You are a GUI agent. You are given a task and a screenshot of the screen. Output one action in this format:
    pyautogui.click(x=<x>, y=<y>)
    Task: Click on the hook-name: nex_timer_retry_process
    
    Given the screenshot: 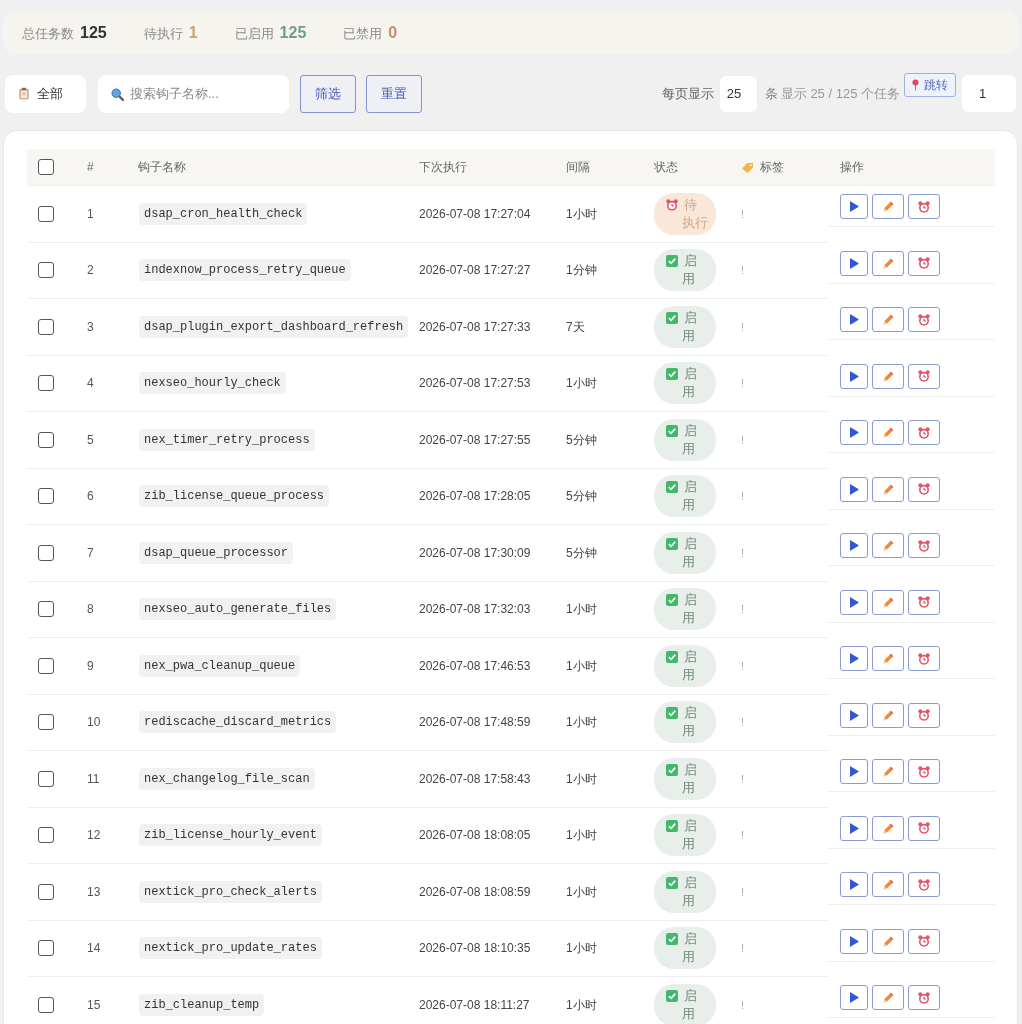 What is the action you would take?
    pyautogui.click(x=227, y=439)
    